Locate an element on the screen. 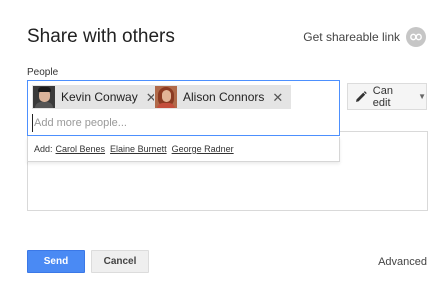  permission-label: Can edit is located at coordinates (382, 96).